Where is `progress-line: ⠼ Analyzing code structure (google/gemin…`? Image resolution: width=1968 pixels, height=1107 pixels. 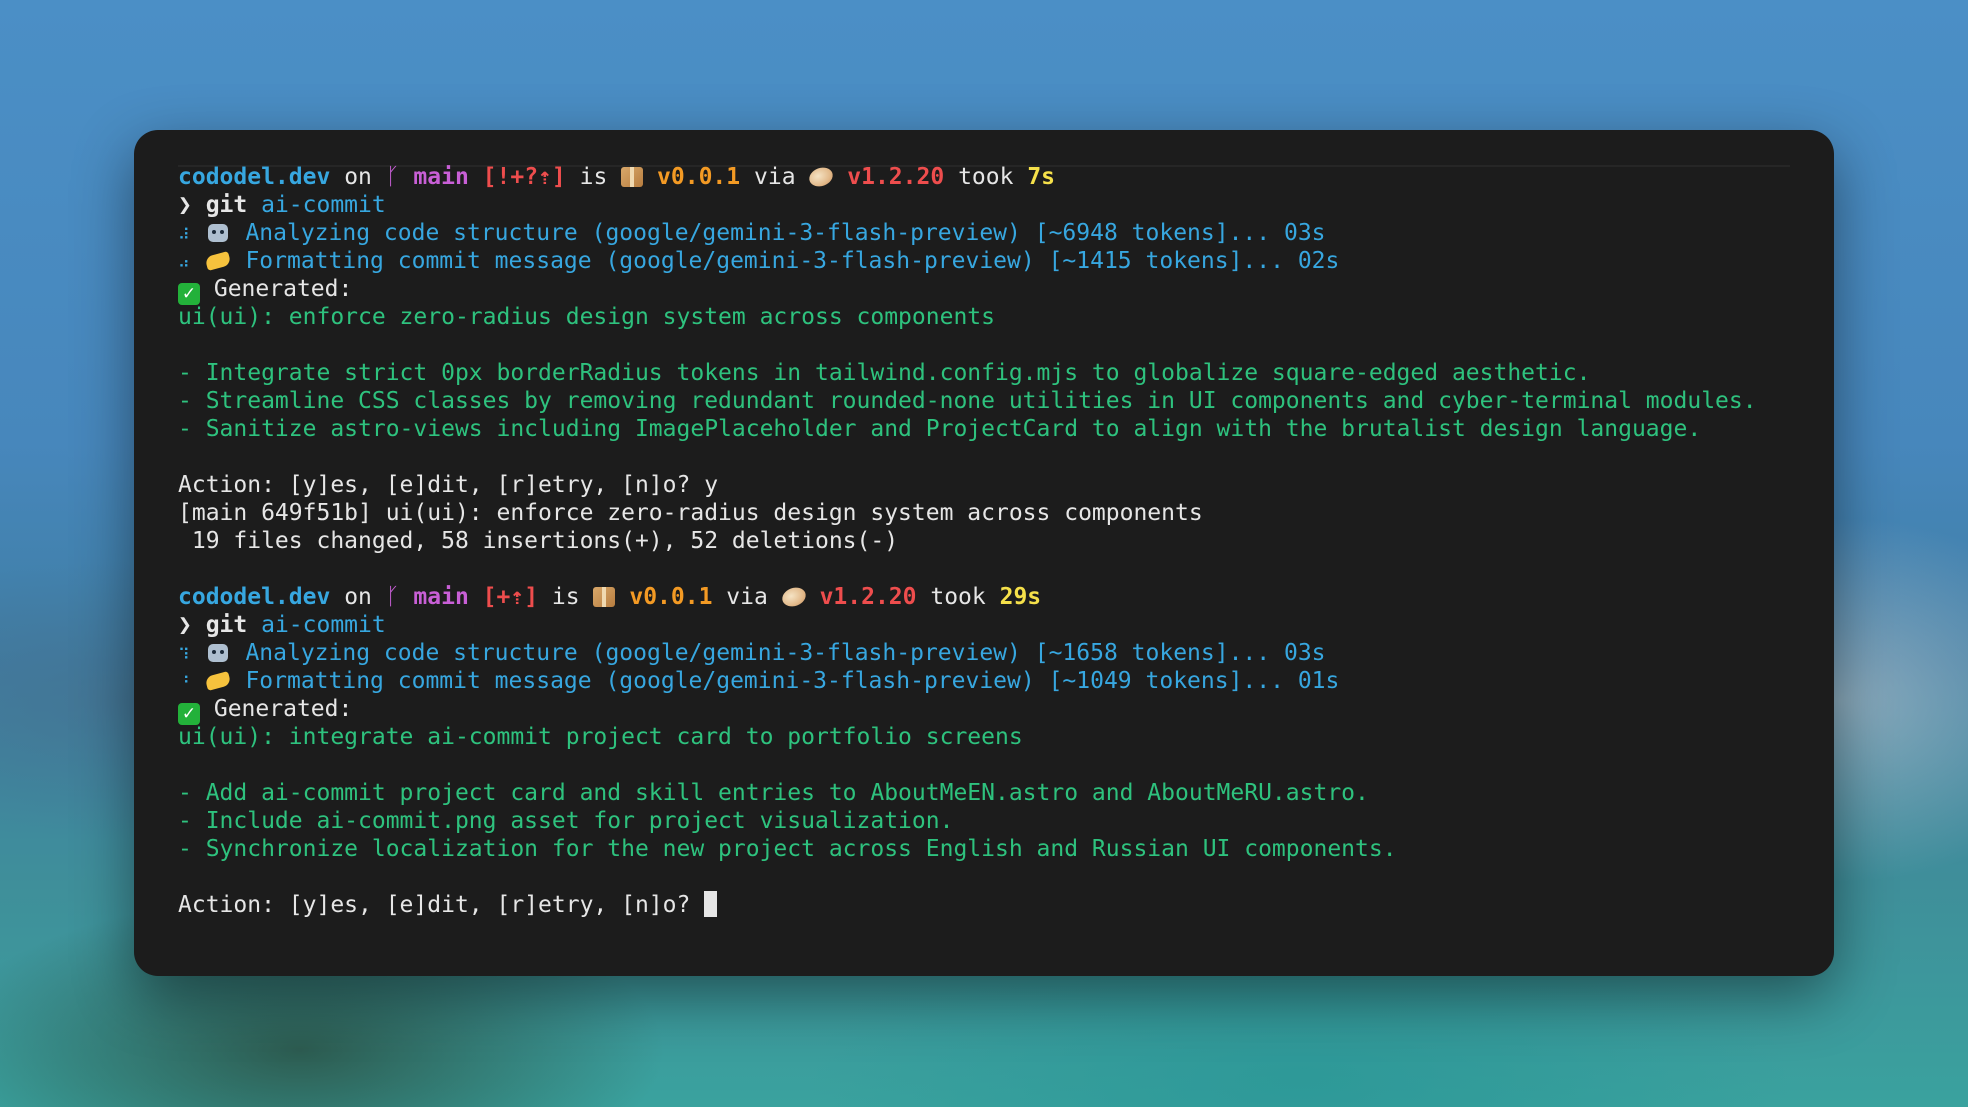 progress-line: ⠼ Analyzing code structure (google/gemin… is located at coordinates (996, 233).